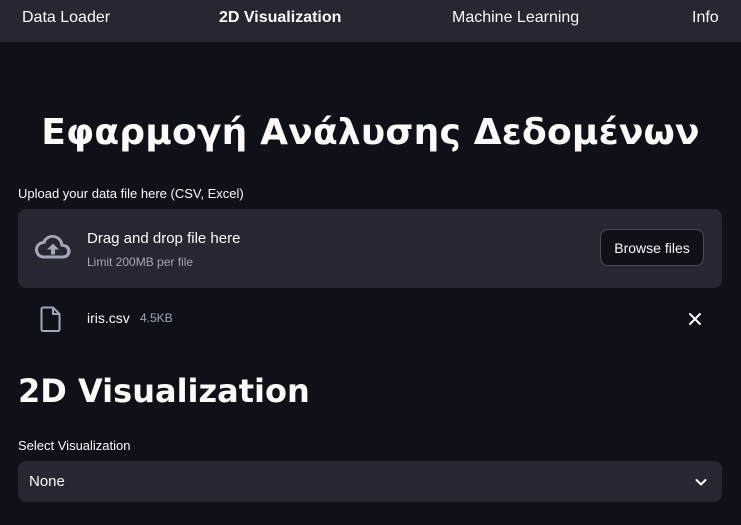  I want to click on cloud-upload-icon, so click(53, 247).